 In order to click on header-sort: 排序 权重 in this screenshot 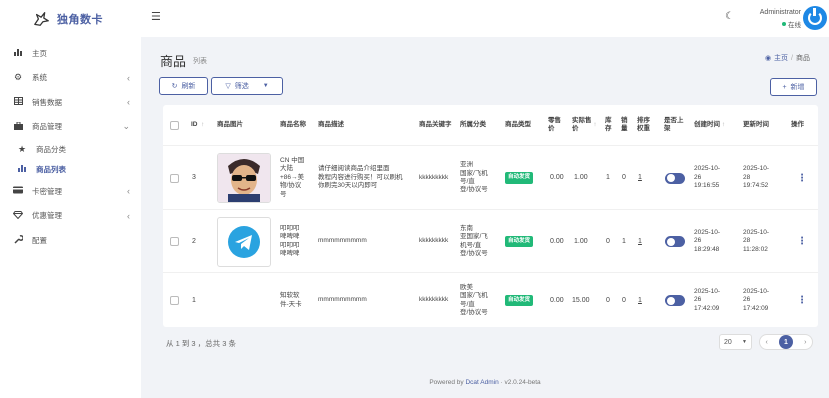, I will do `click(643, 125)`.